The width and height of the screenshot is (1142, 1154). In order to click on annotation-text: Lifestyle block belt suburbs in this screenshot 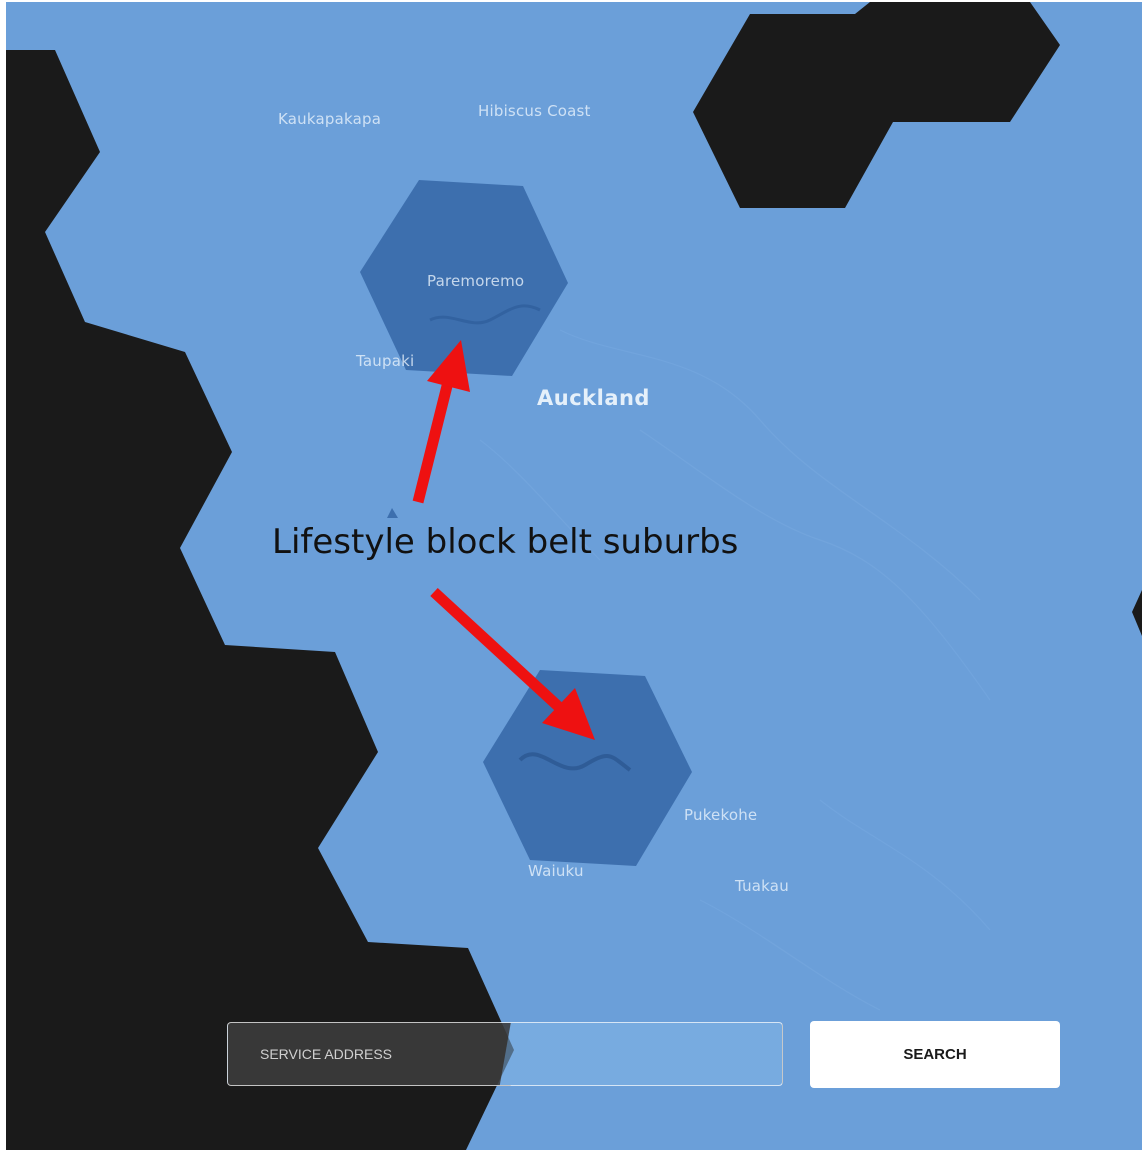, I will do `click(505, 542)`.